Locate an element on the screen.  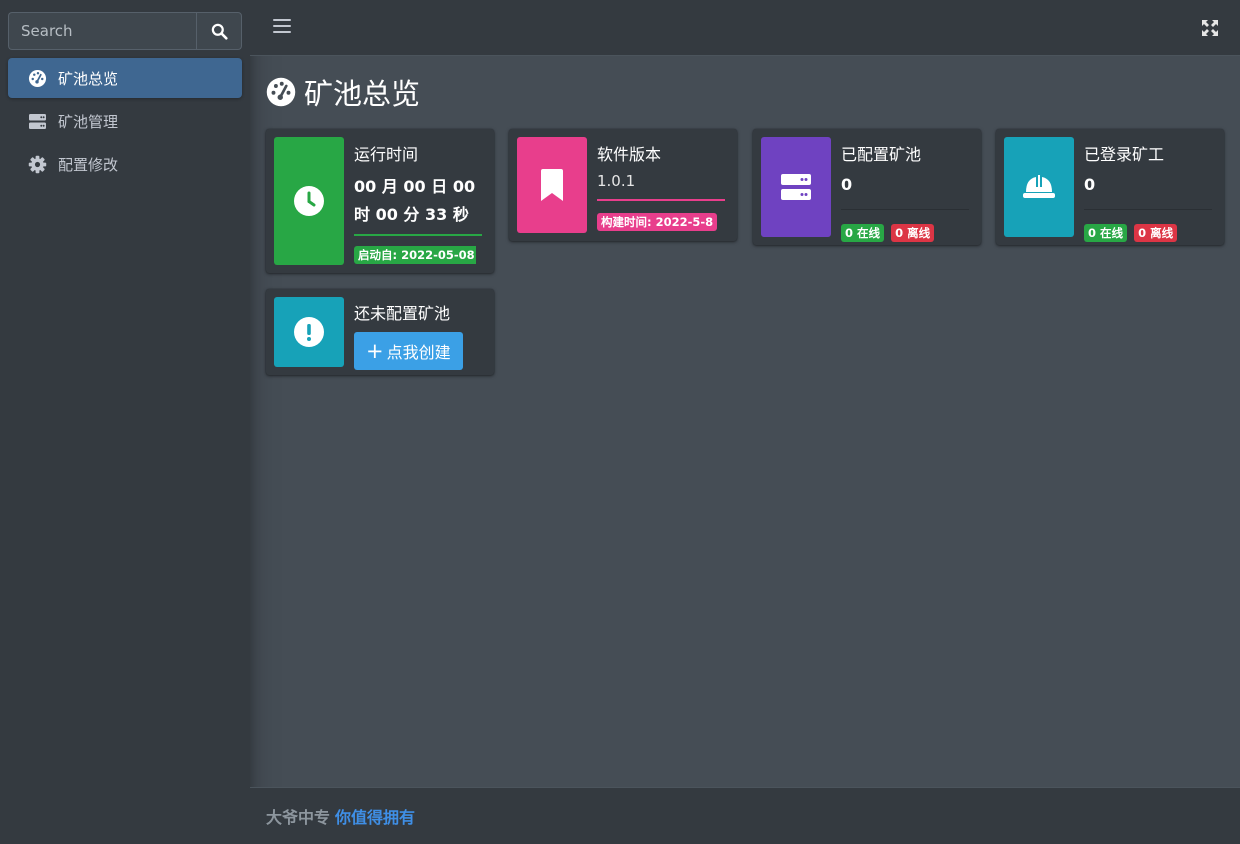
clock-icon is located at coordinates (309, 201).